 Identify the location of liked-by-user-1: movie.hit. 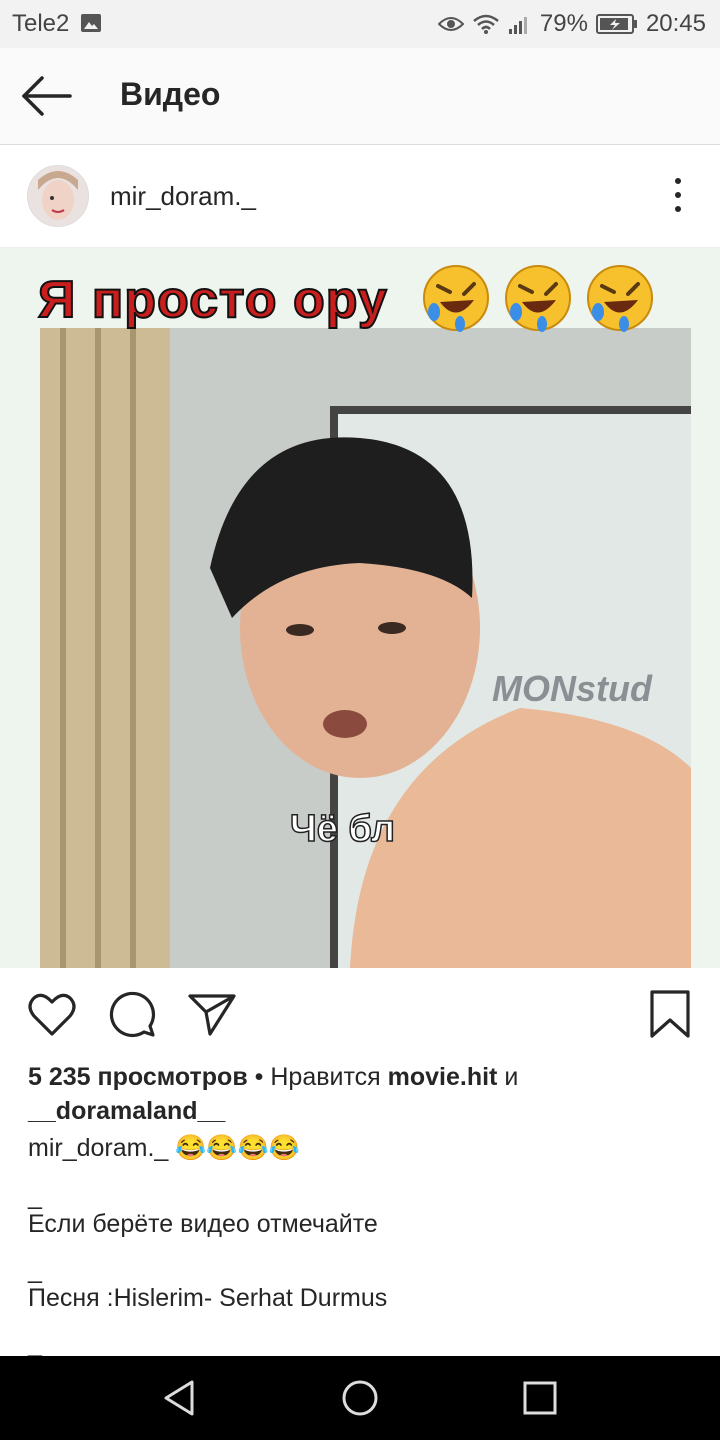
(443, 1077).